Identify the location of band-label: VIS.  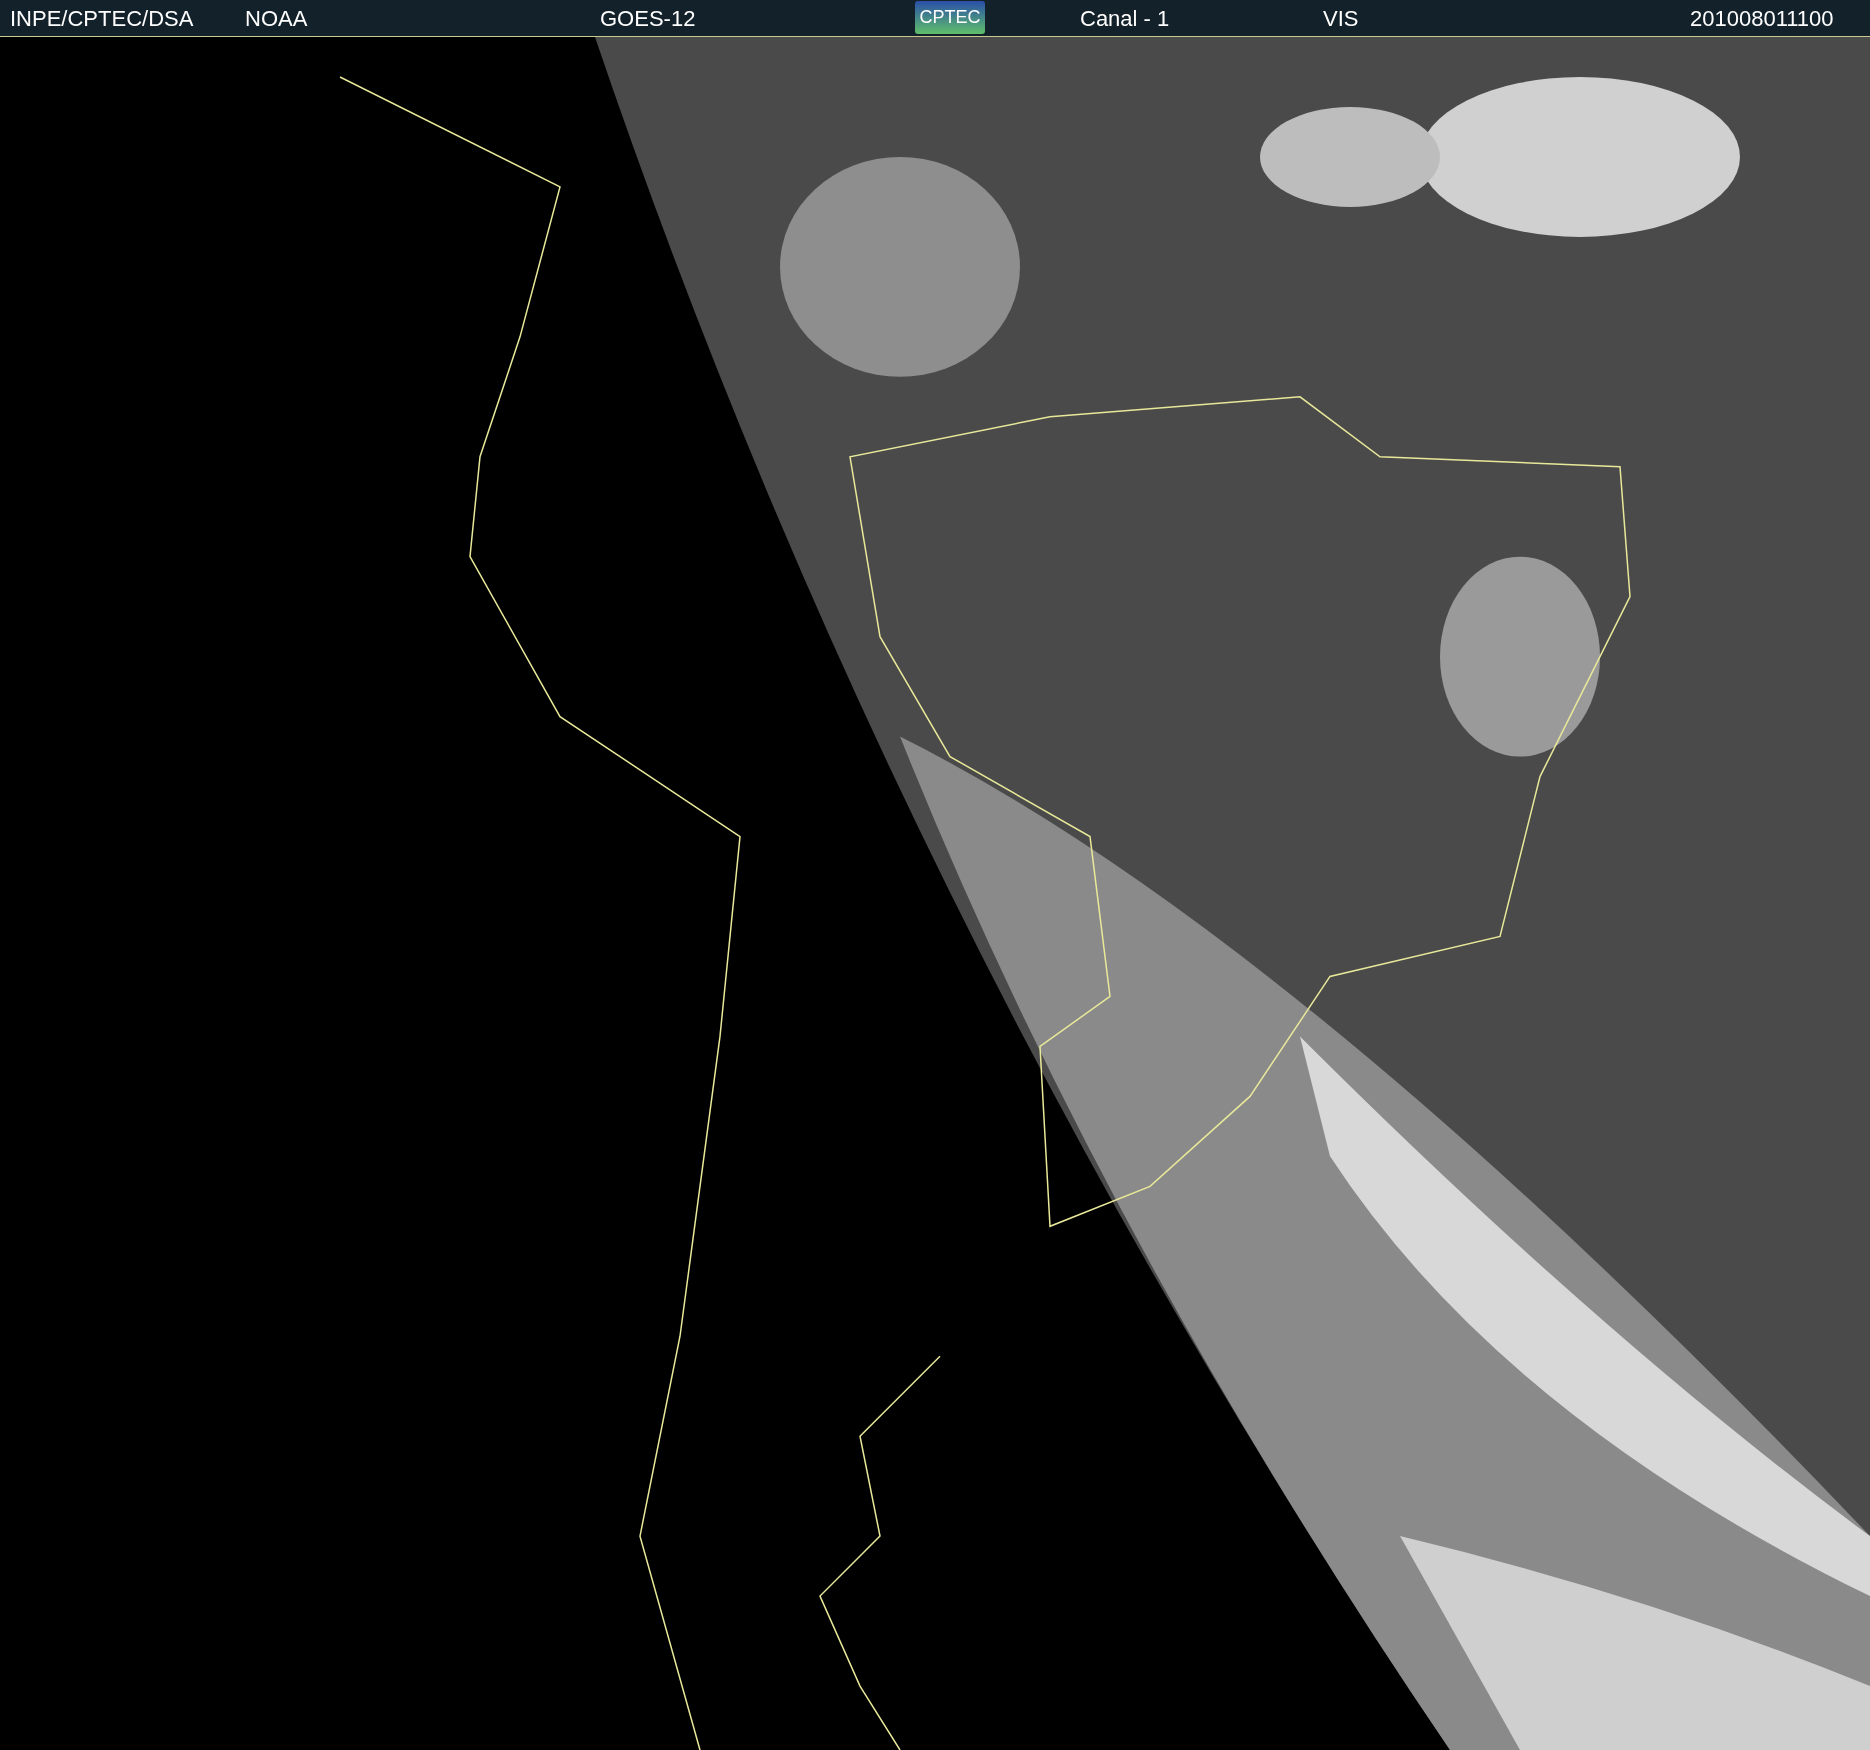
(1341, 19).